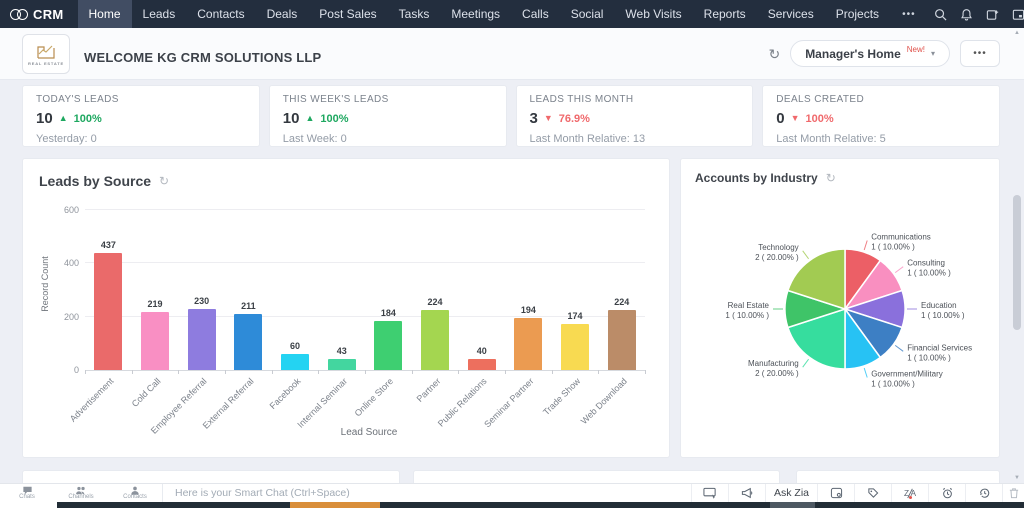 The height and width of the screenshot is (508, 1024). Describe the element at coordinates (791, 14) in the screenshot. I see `nav-item-services: Services` at that location.